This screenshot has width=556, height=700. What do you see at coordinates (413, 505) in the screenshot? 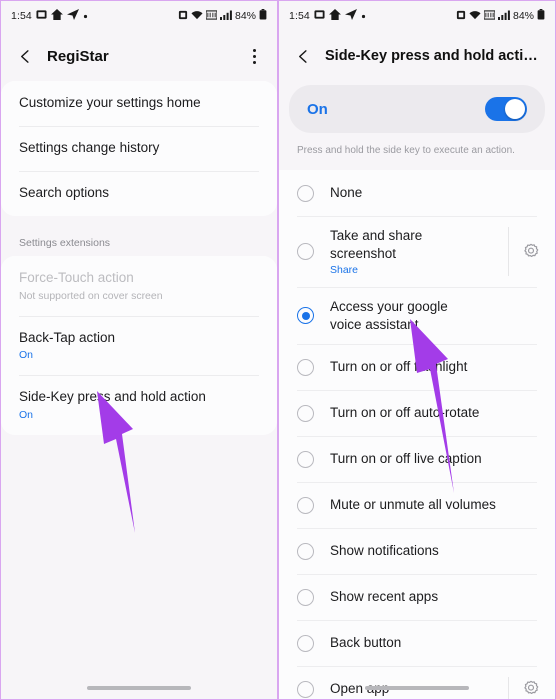
I see `option-label: Mute or unmute all volumes` at bounding box center [413, 505].